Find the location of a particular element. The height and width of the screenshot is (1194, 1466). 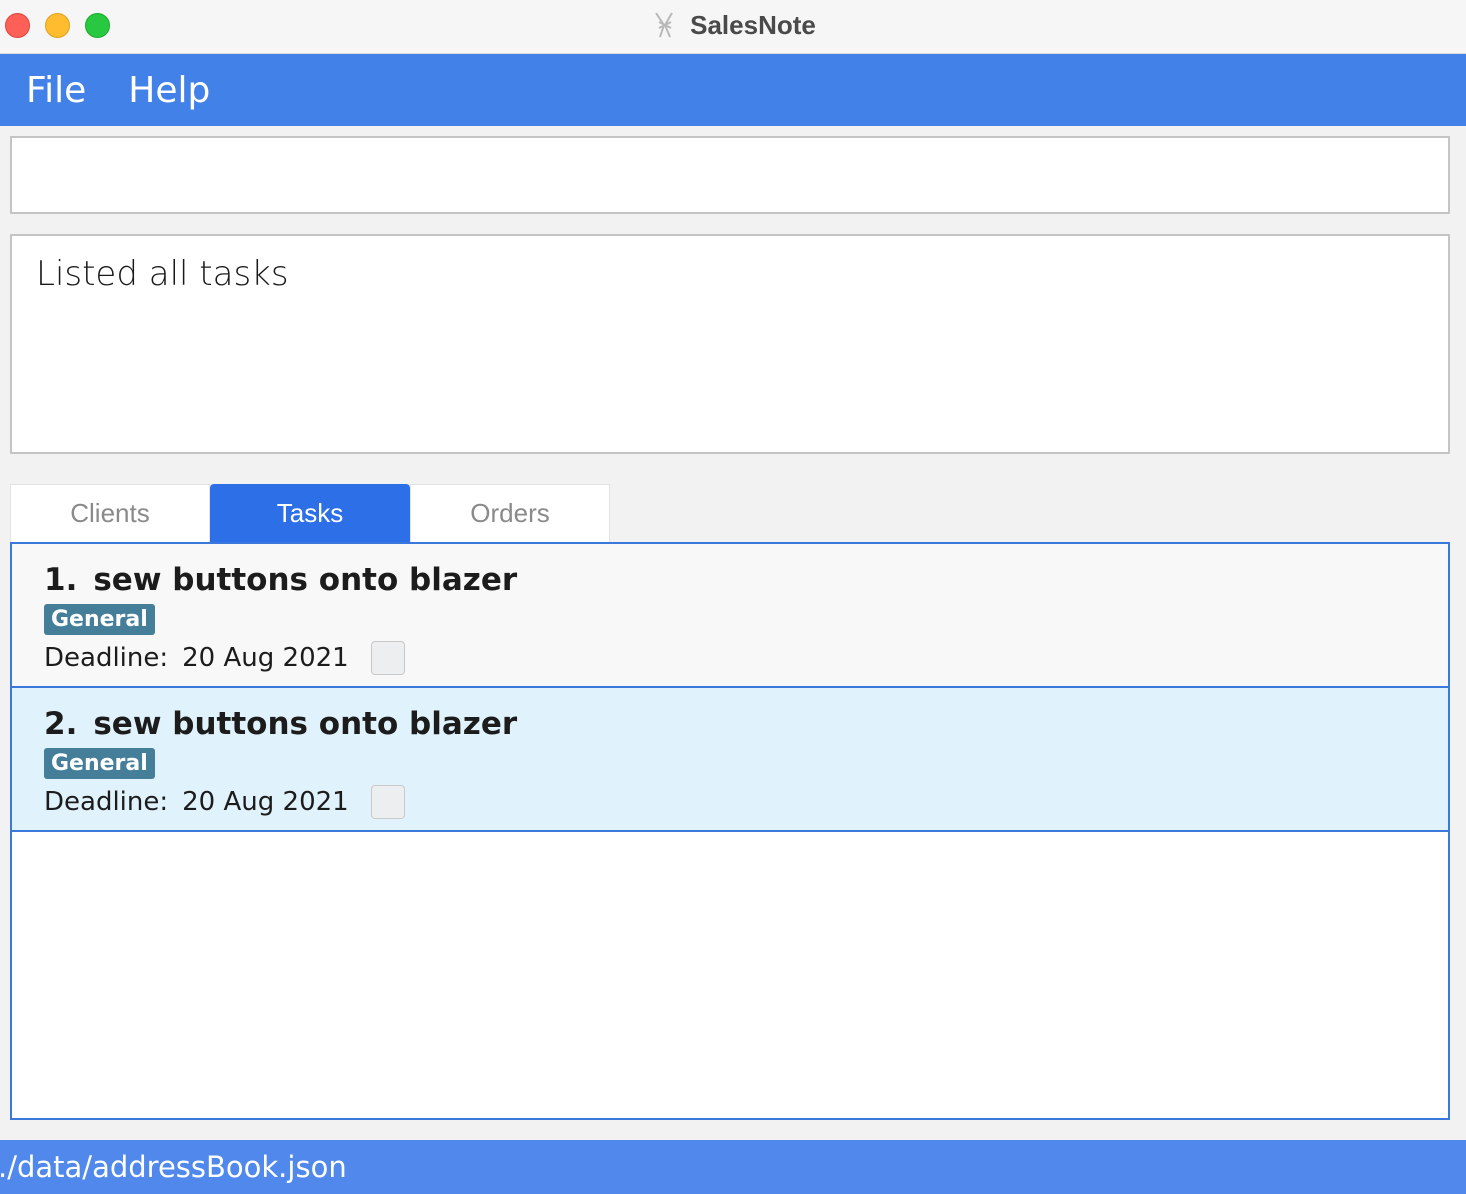

command-input is located at coordinates (730, 175).